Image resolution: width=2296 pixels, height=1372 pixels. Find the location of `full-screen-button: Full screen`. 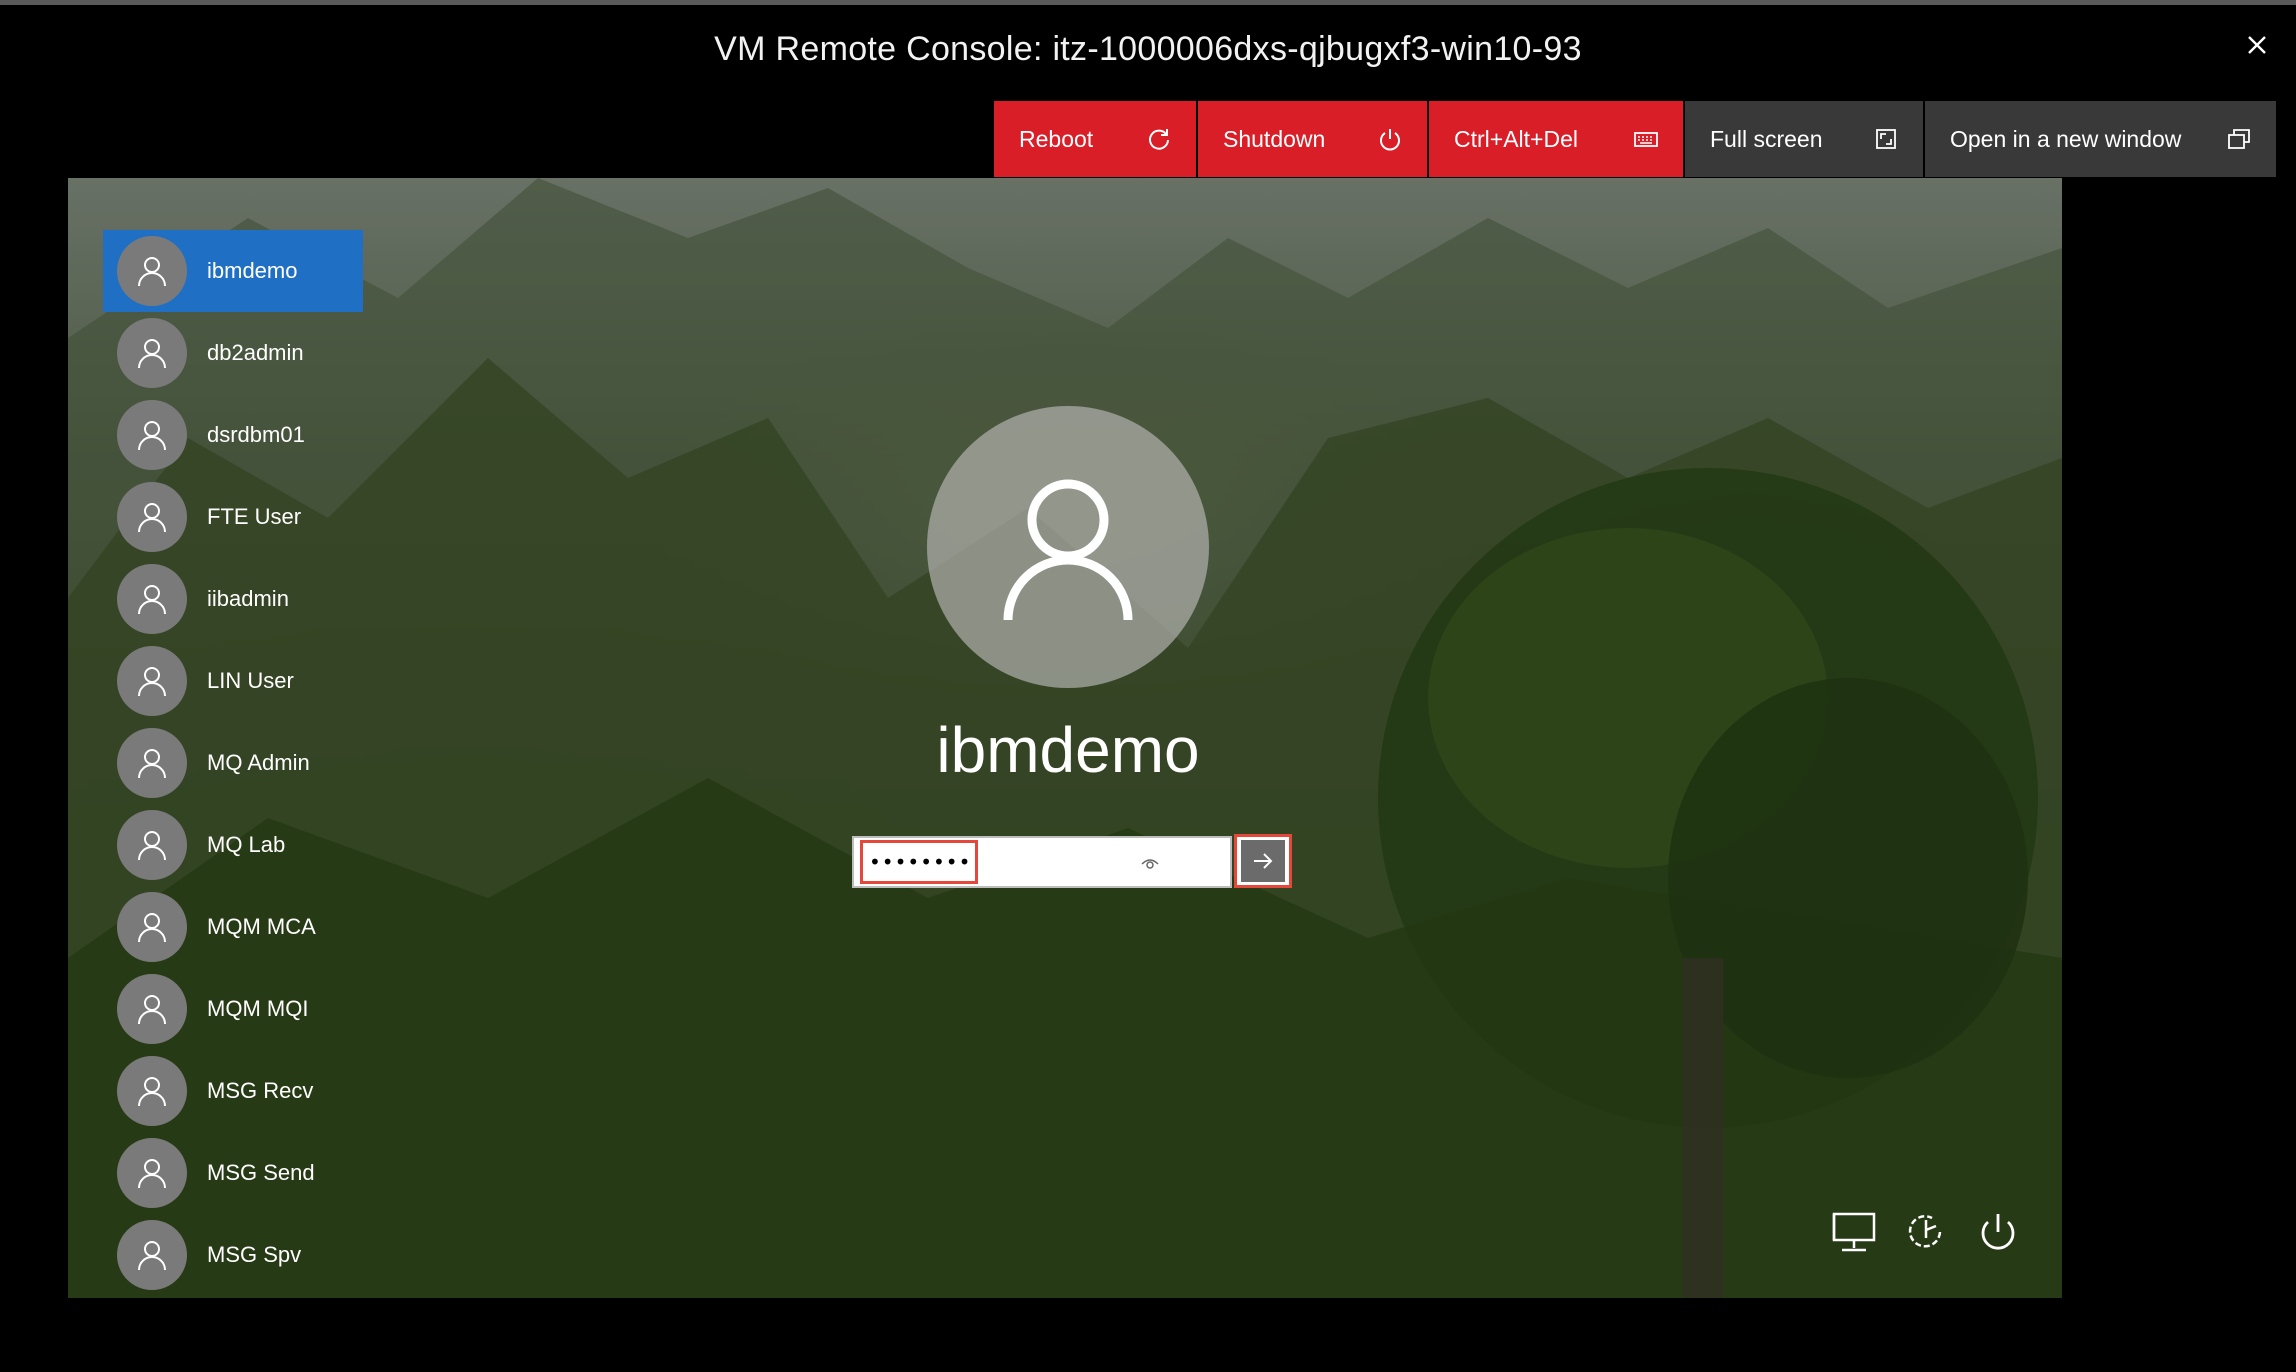

full-screen-button: Full screen is located at coordinates (1804, 139).